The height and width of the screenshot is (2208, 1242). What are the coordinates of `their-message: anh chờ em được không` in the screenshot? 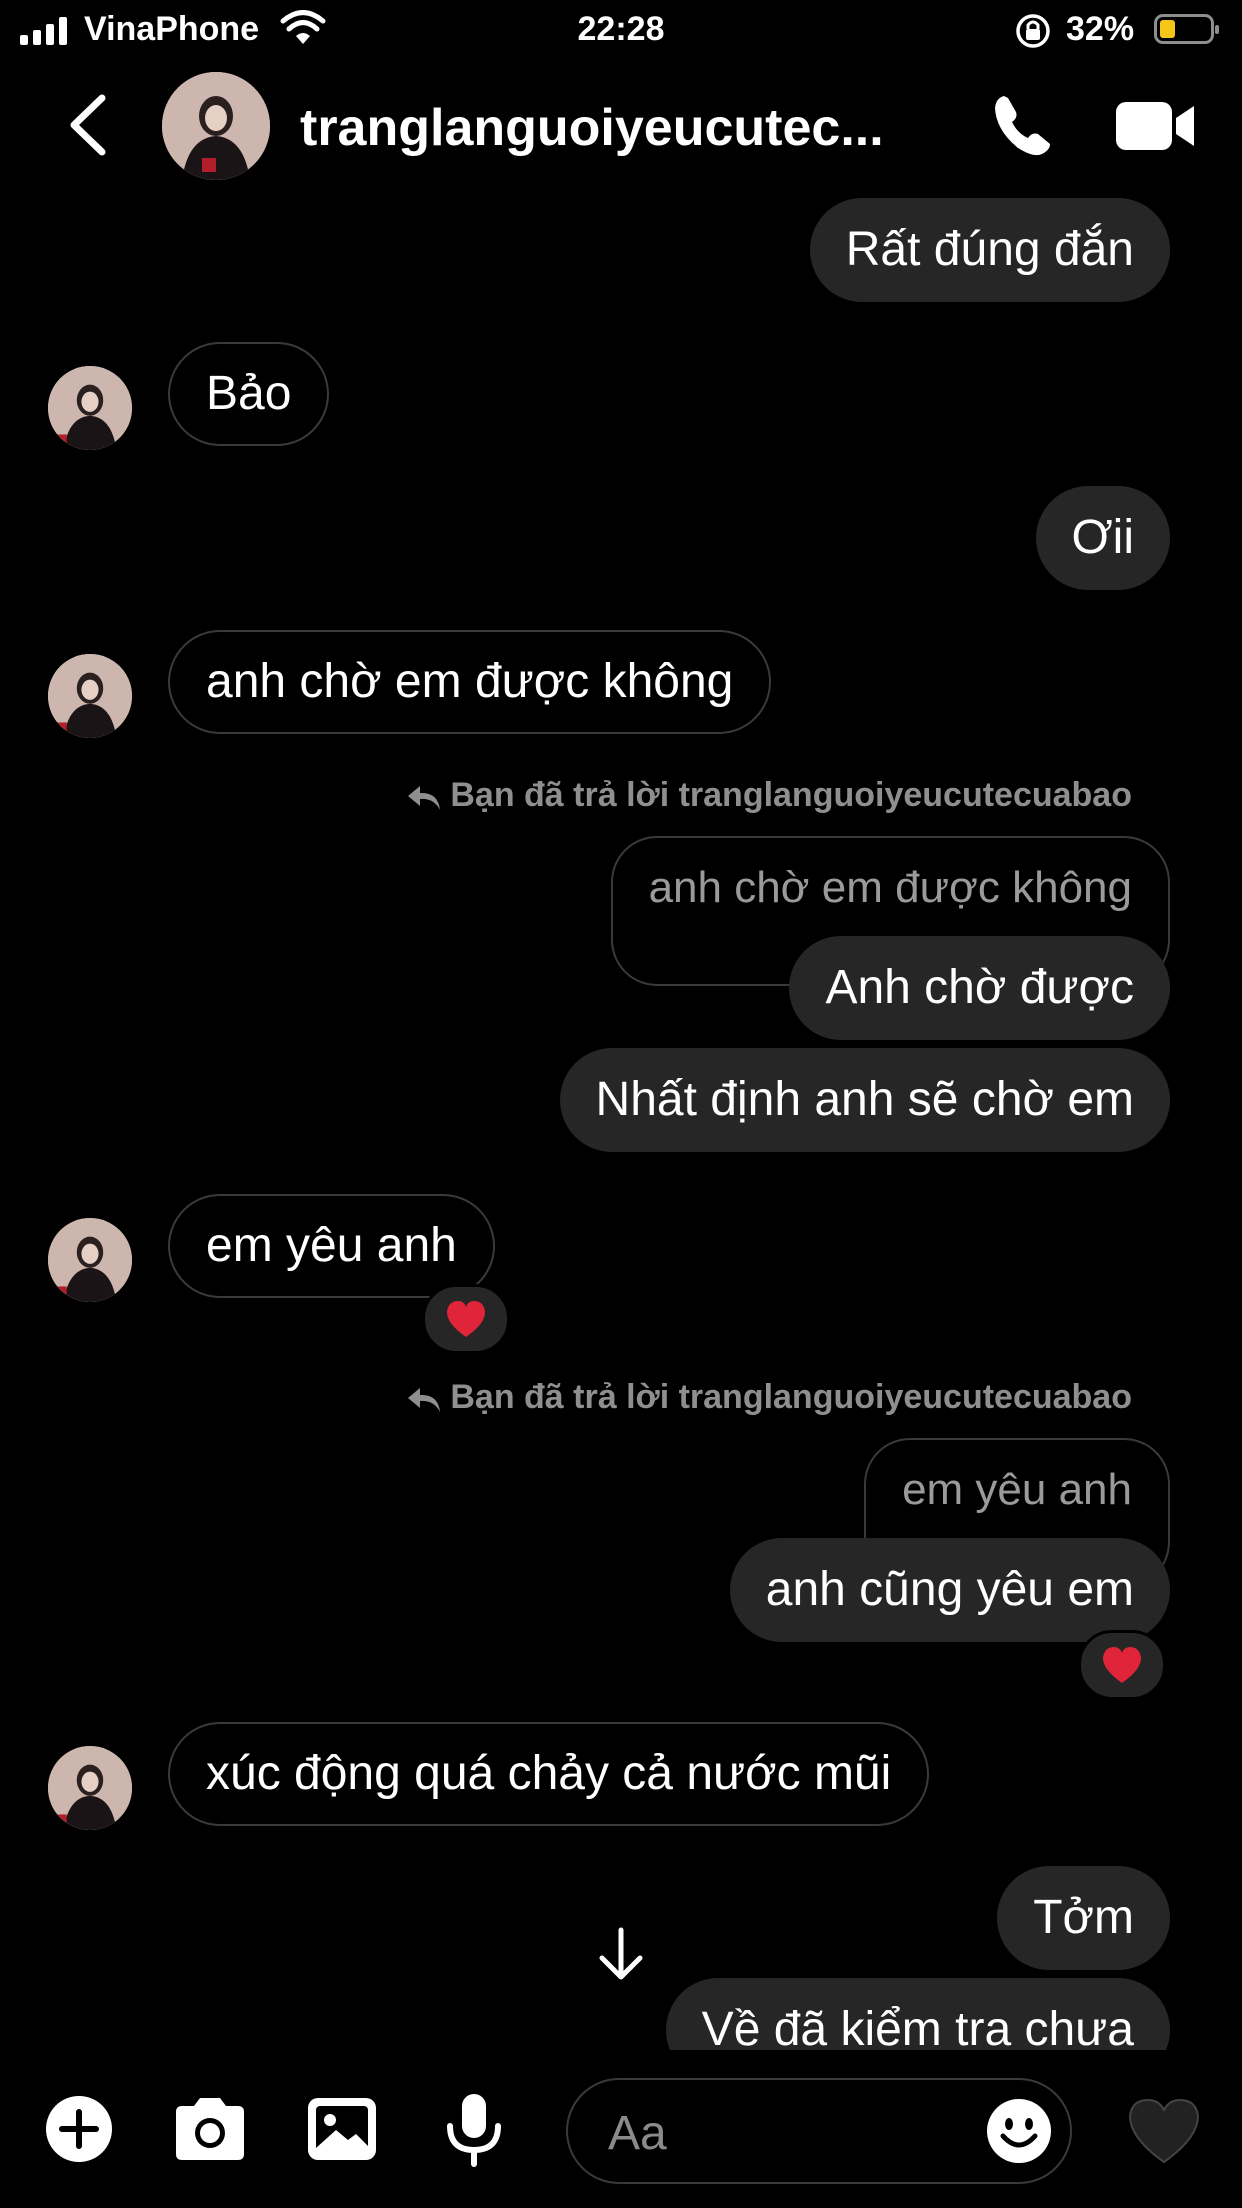 It's located at (470, 682).